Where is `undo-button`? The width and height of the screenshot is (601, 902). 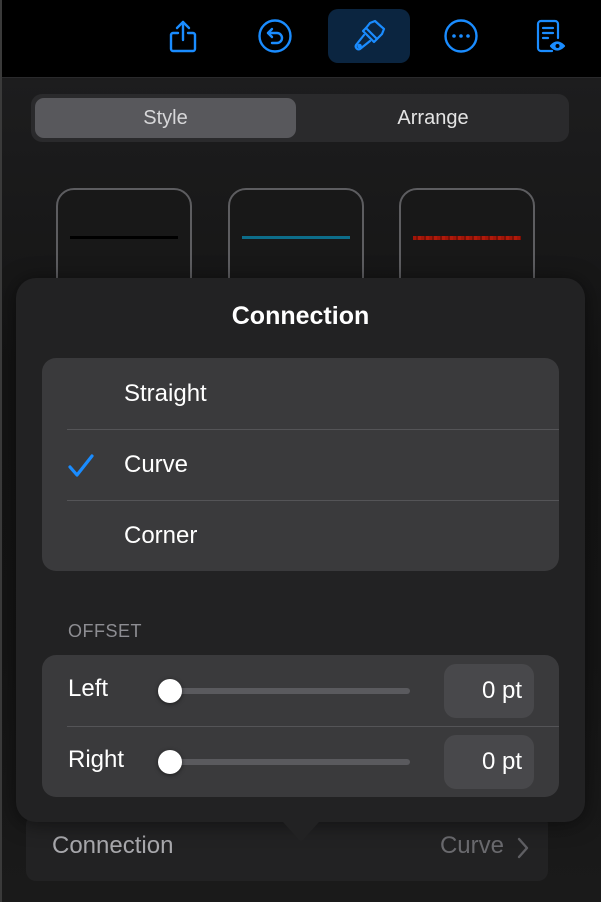
undo-button is located at coordinates (275, 36).